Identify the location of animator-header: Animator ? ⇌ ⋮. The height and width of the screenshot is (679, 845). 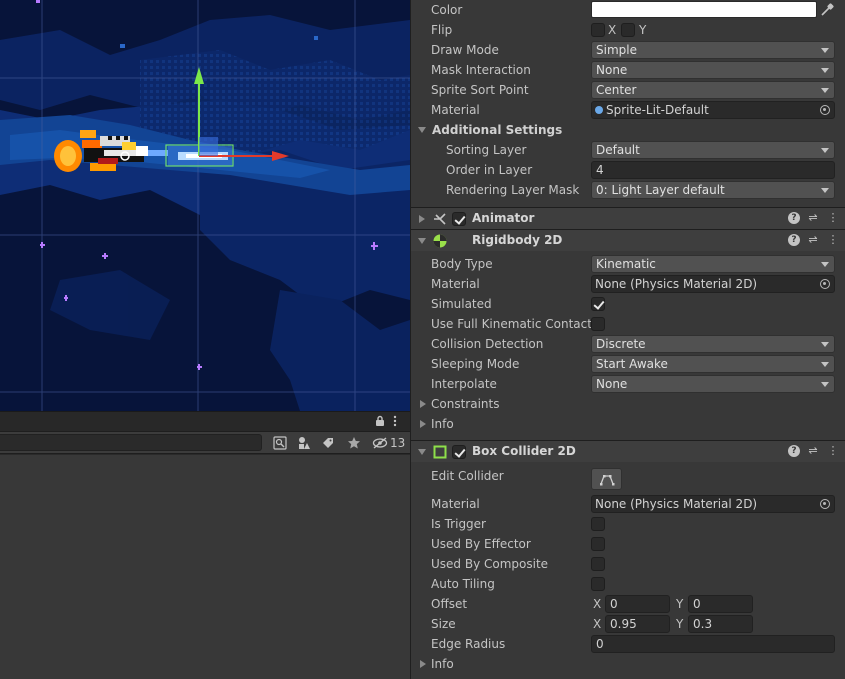
(628, 218).